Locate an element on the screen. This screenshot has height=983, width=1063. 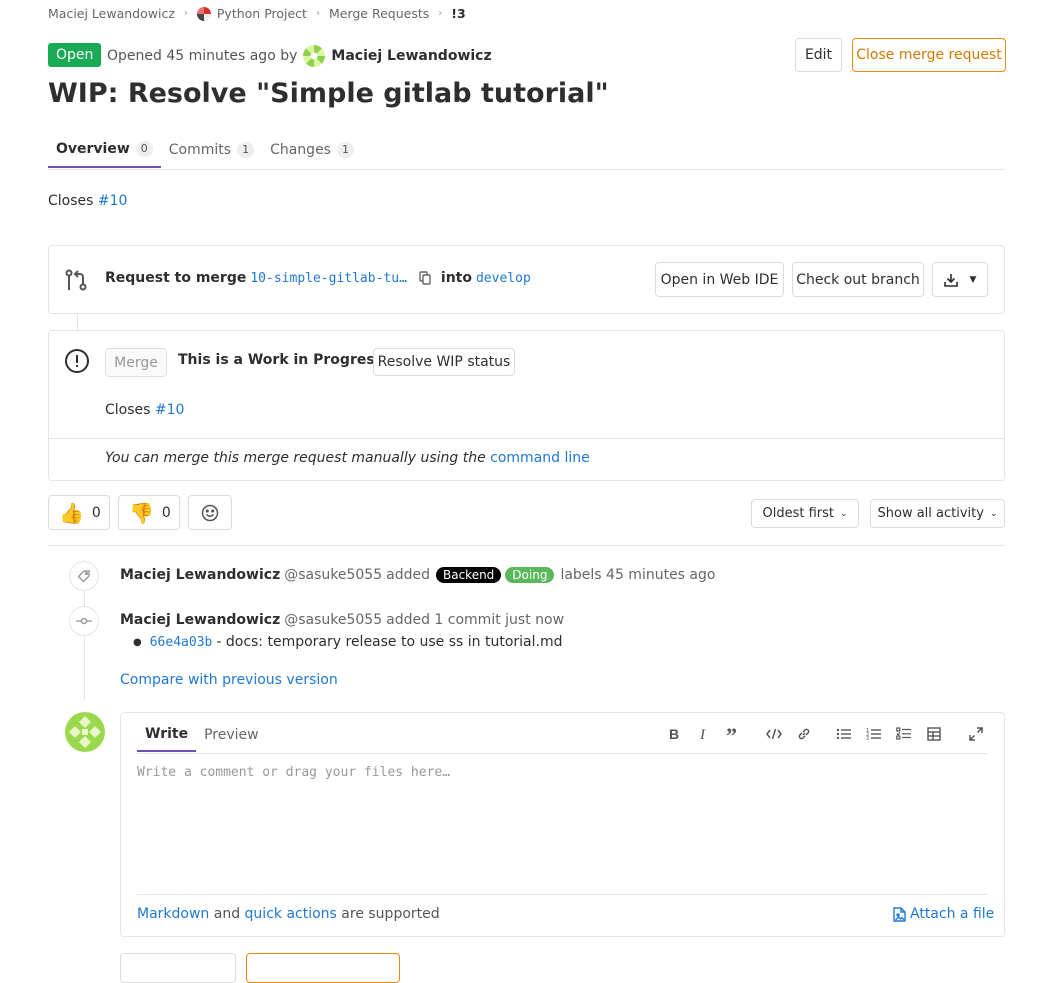
svg-text: I is located at coordinates (702, 734).